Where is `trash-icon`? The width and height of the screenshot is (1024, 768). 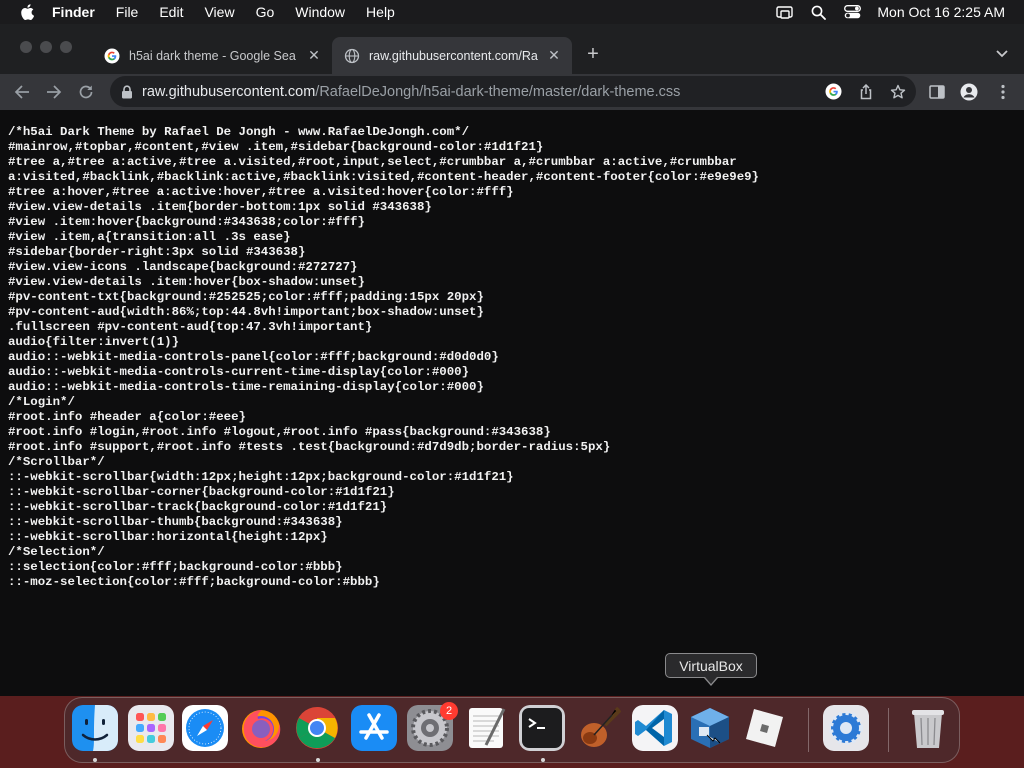
trash-icon is located at coordinates (928, 728).